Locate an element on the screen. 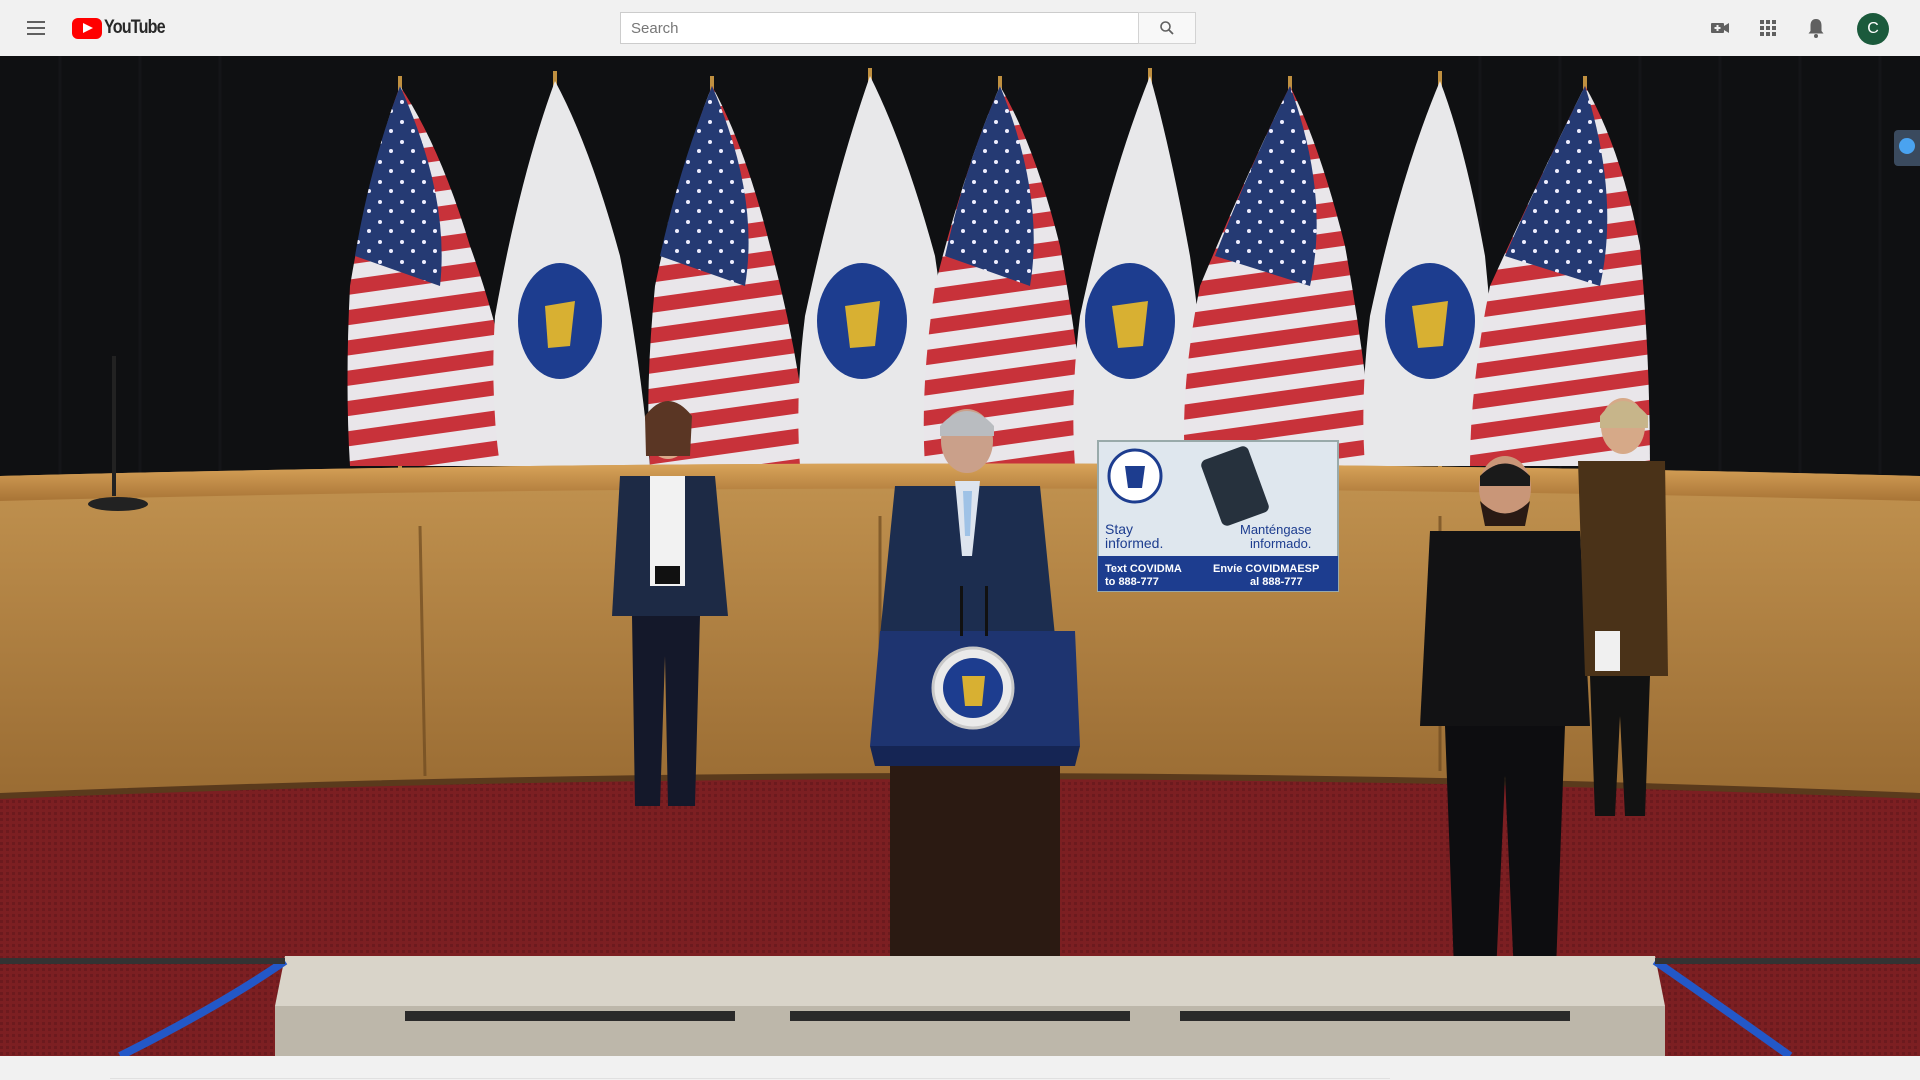 The width and height of the screenshot is (1920, 1080). svg-text: Envíe COVIDMAESP is located at coordinates (1266, 569).